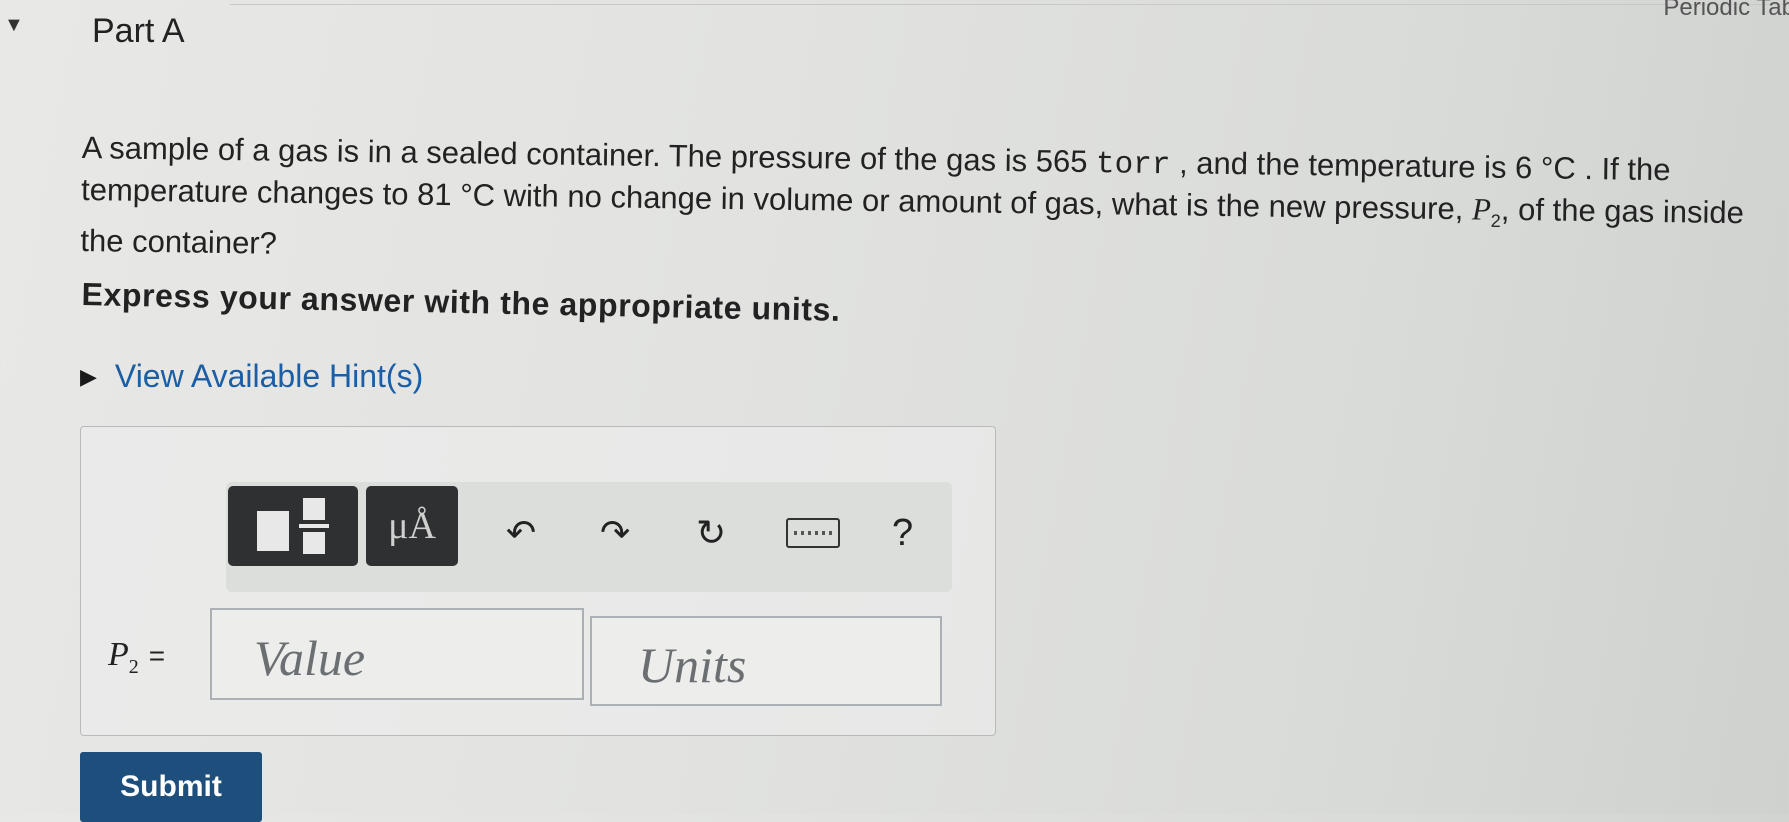  I want to click on submit-button: Submit, so click(171, 787).